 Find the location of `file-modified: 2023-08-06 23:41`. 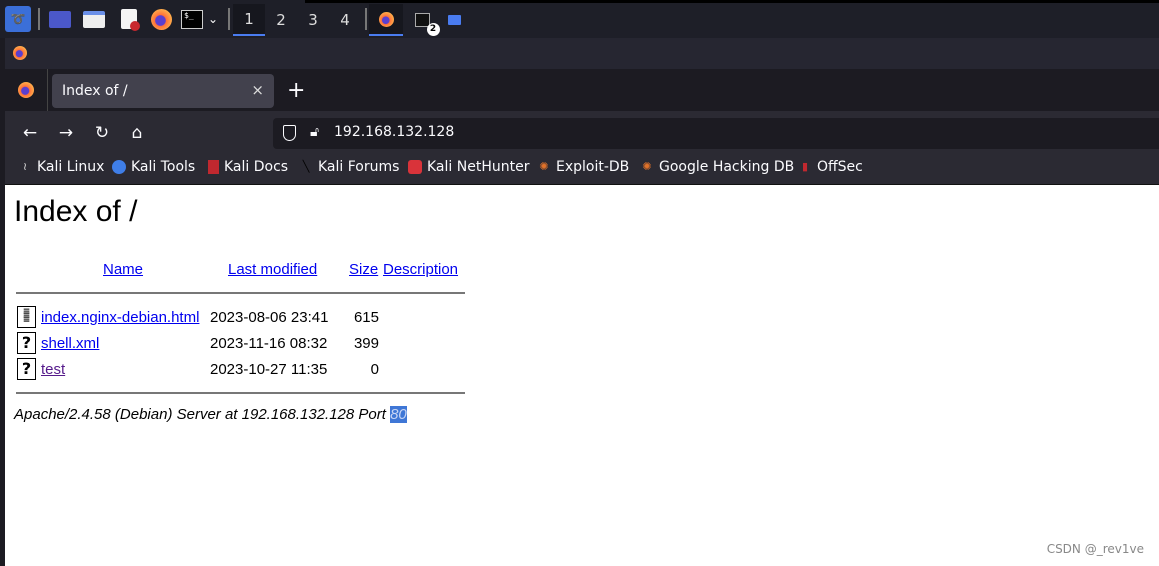

file-modified: 2023-08-06 23:41 is located at coordinates (269, 317).